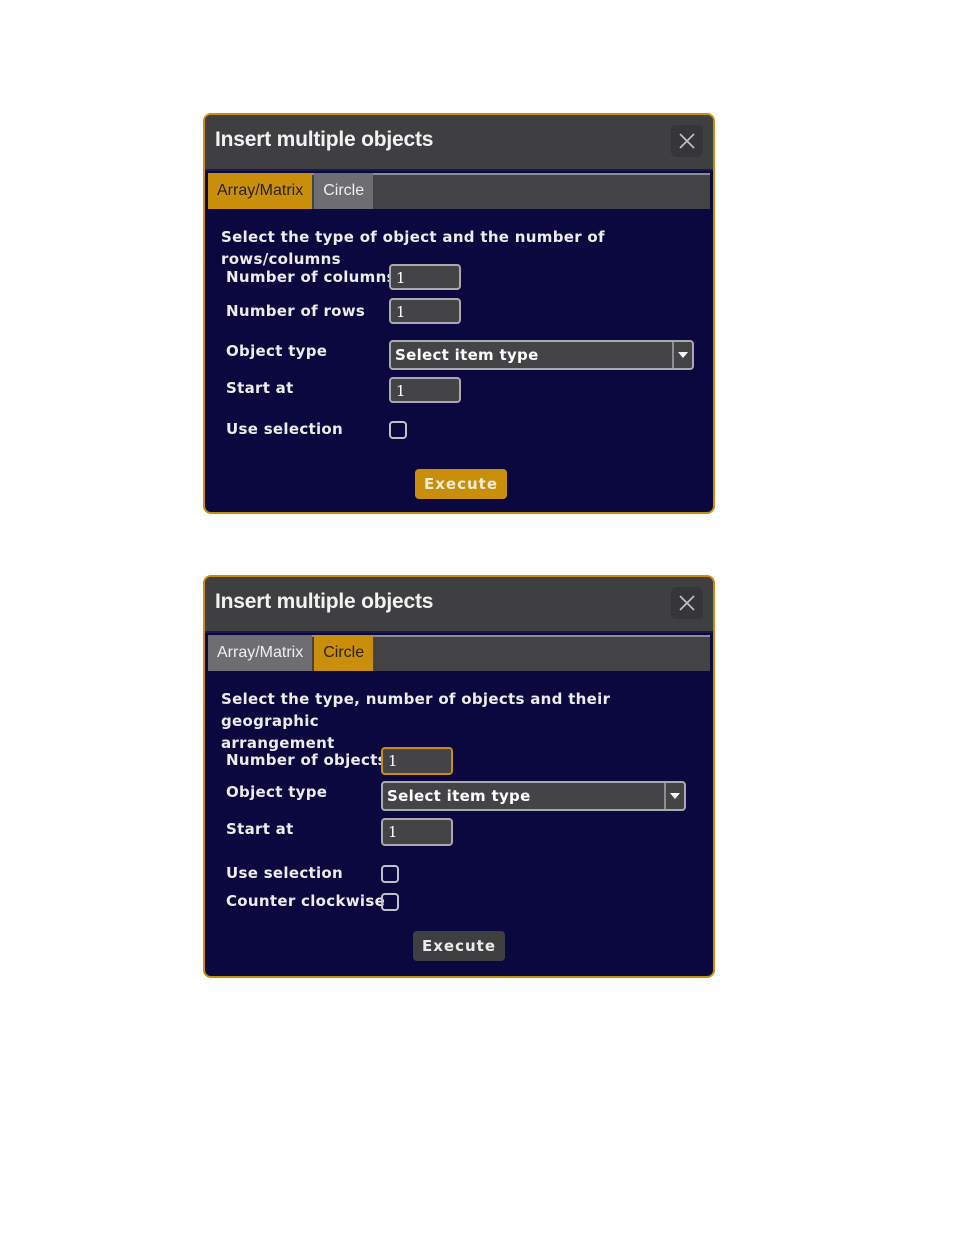 This screenshot has height=1235, width=954. What do you see at coordinates (306, 901) in the screenshot?
I see `counter-clockwise-label: Counter clockwise` at bounding box center [306, 901].